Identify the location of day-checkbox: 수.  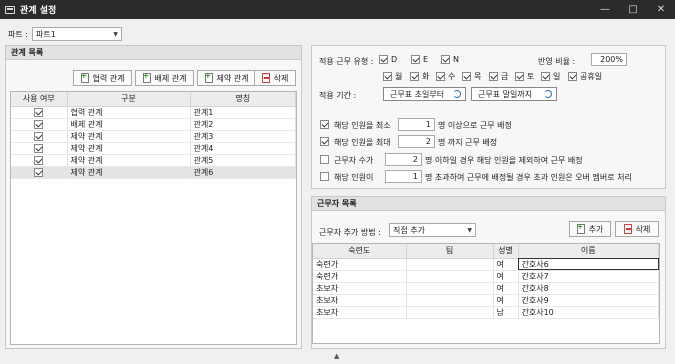
(445, 76).